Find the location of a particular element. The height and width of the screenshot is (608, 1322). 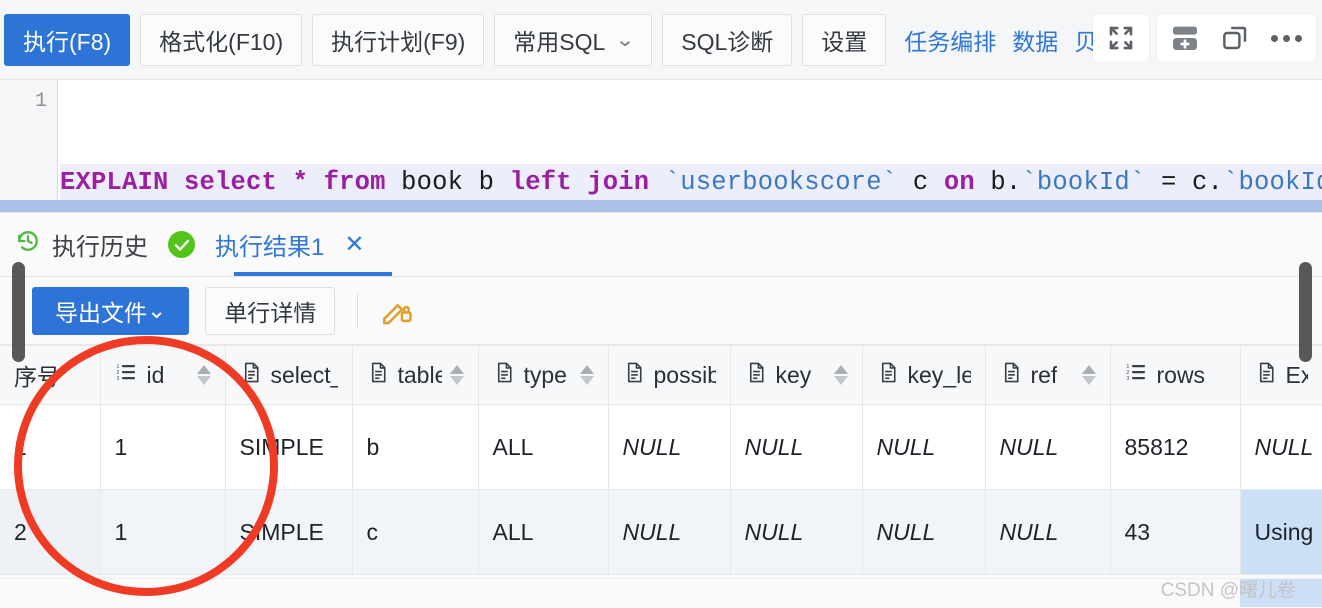

fullscreen-icon is located at coordinates (1121, 38).